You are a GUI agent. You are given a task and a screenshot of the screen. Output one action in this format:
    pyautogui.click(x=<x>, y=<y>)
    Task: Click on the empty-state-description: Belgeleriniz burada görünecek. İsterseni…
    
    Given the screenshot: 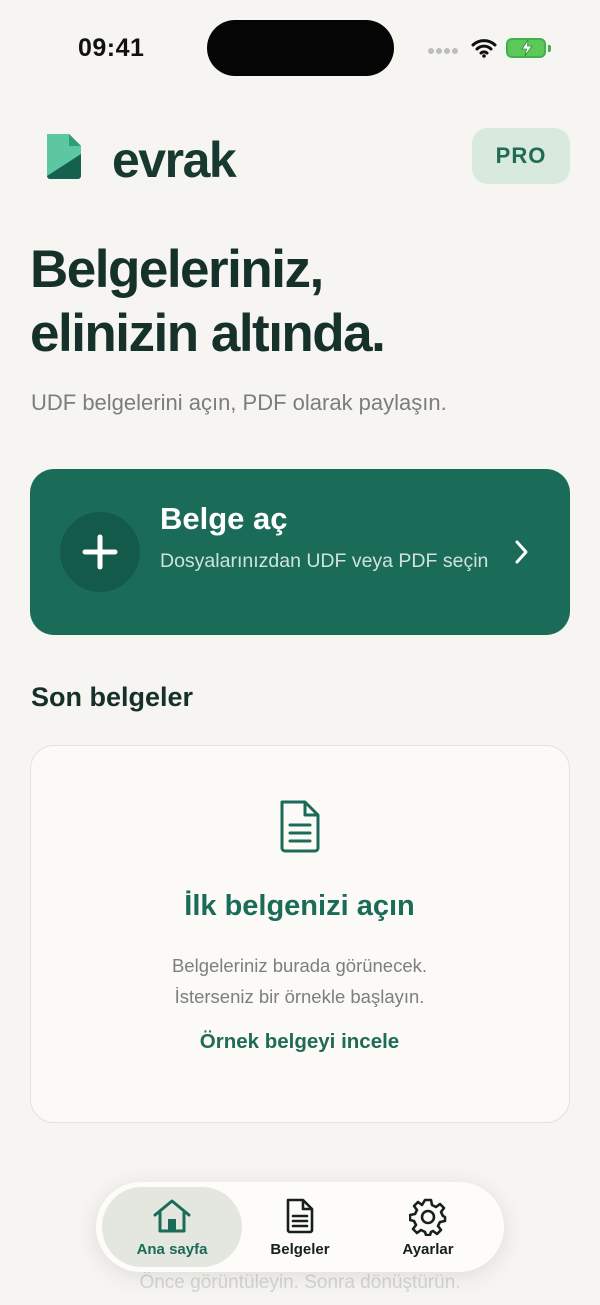 What is the action you would take?
    pyautogui.click(x=299, y=981)
    